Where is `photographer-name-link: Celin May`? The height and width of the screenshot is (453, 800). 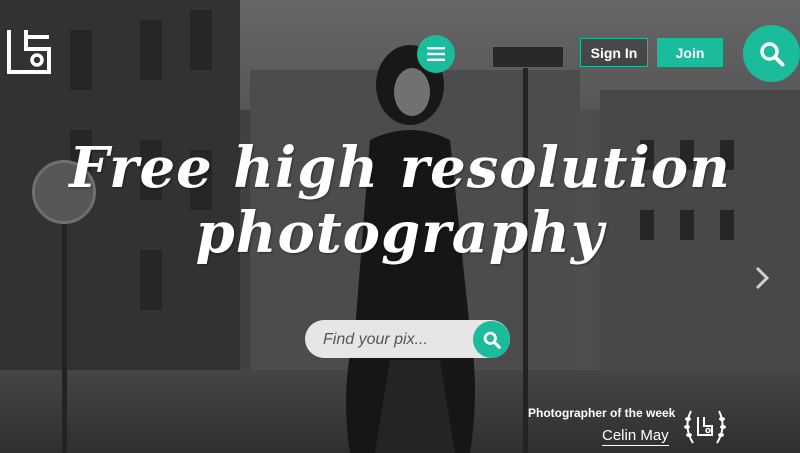 photographer-name-link: Celin May is located at coordinates (635, 436).